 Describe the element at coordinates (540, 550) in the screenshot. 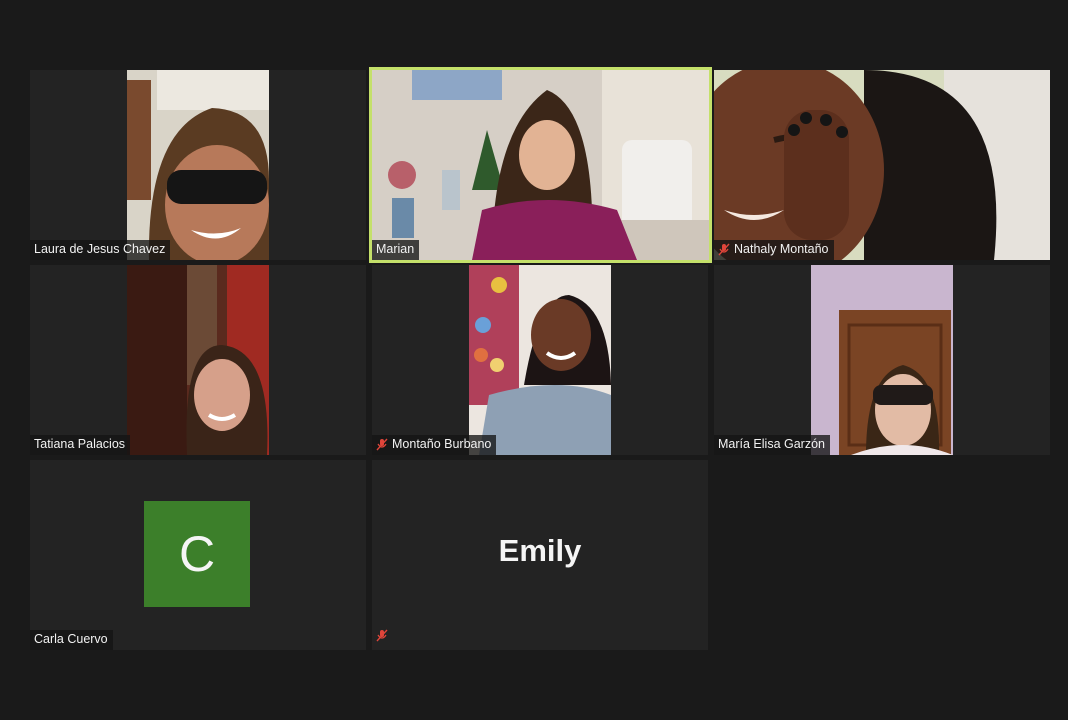

I see `participant-display-name: Emily` at that location.